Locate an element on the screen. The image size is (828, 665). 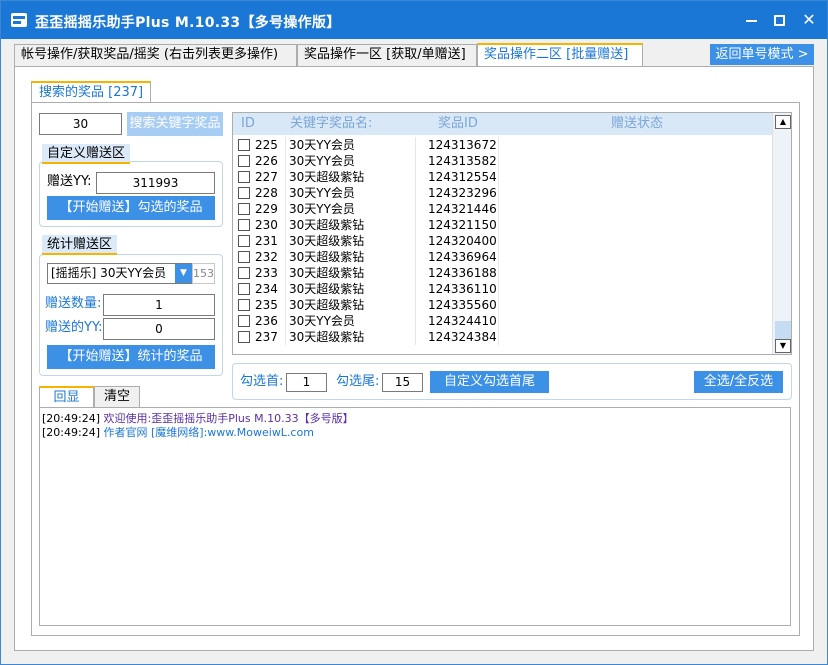
table-row: 230 30天超级紫钻 124321150 is located at coordinates (502, 225).